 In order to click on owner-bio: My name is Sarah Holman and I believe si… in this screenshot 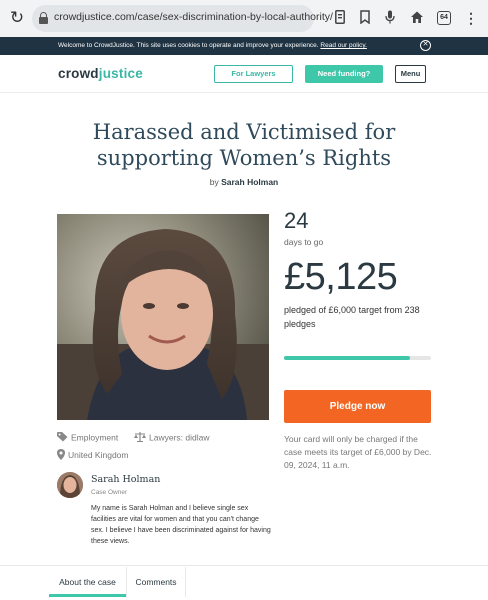, I will do `click(181, 525)`.